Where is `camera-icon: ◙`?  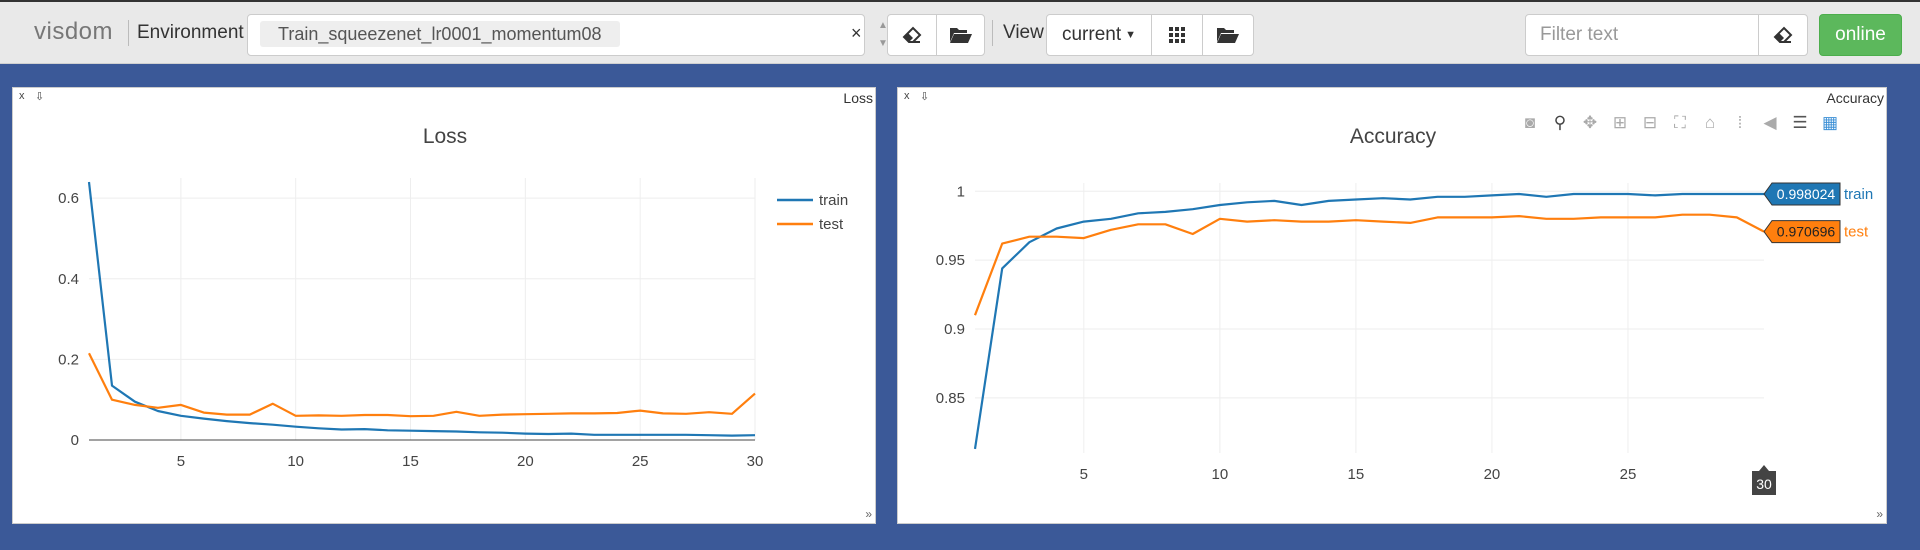 camera-icon: ◙ is located at coordinates (1530, 123).